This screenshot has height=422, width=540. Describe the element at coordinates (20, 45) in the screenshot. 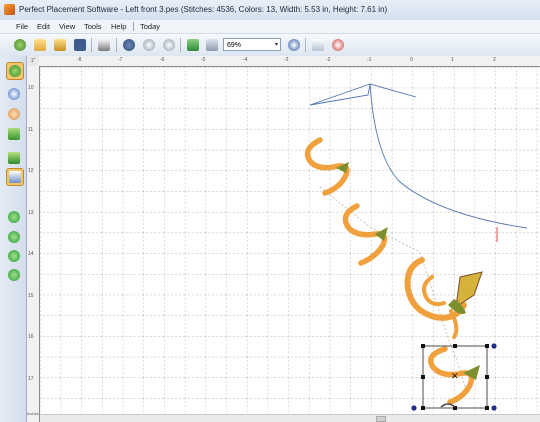

I see `new-design-icon` at that location.